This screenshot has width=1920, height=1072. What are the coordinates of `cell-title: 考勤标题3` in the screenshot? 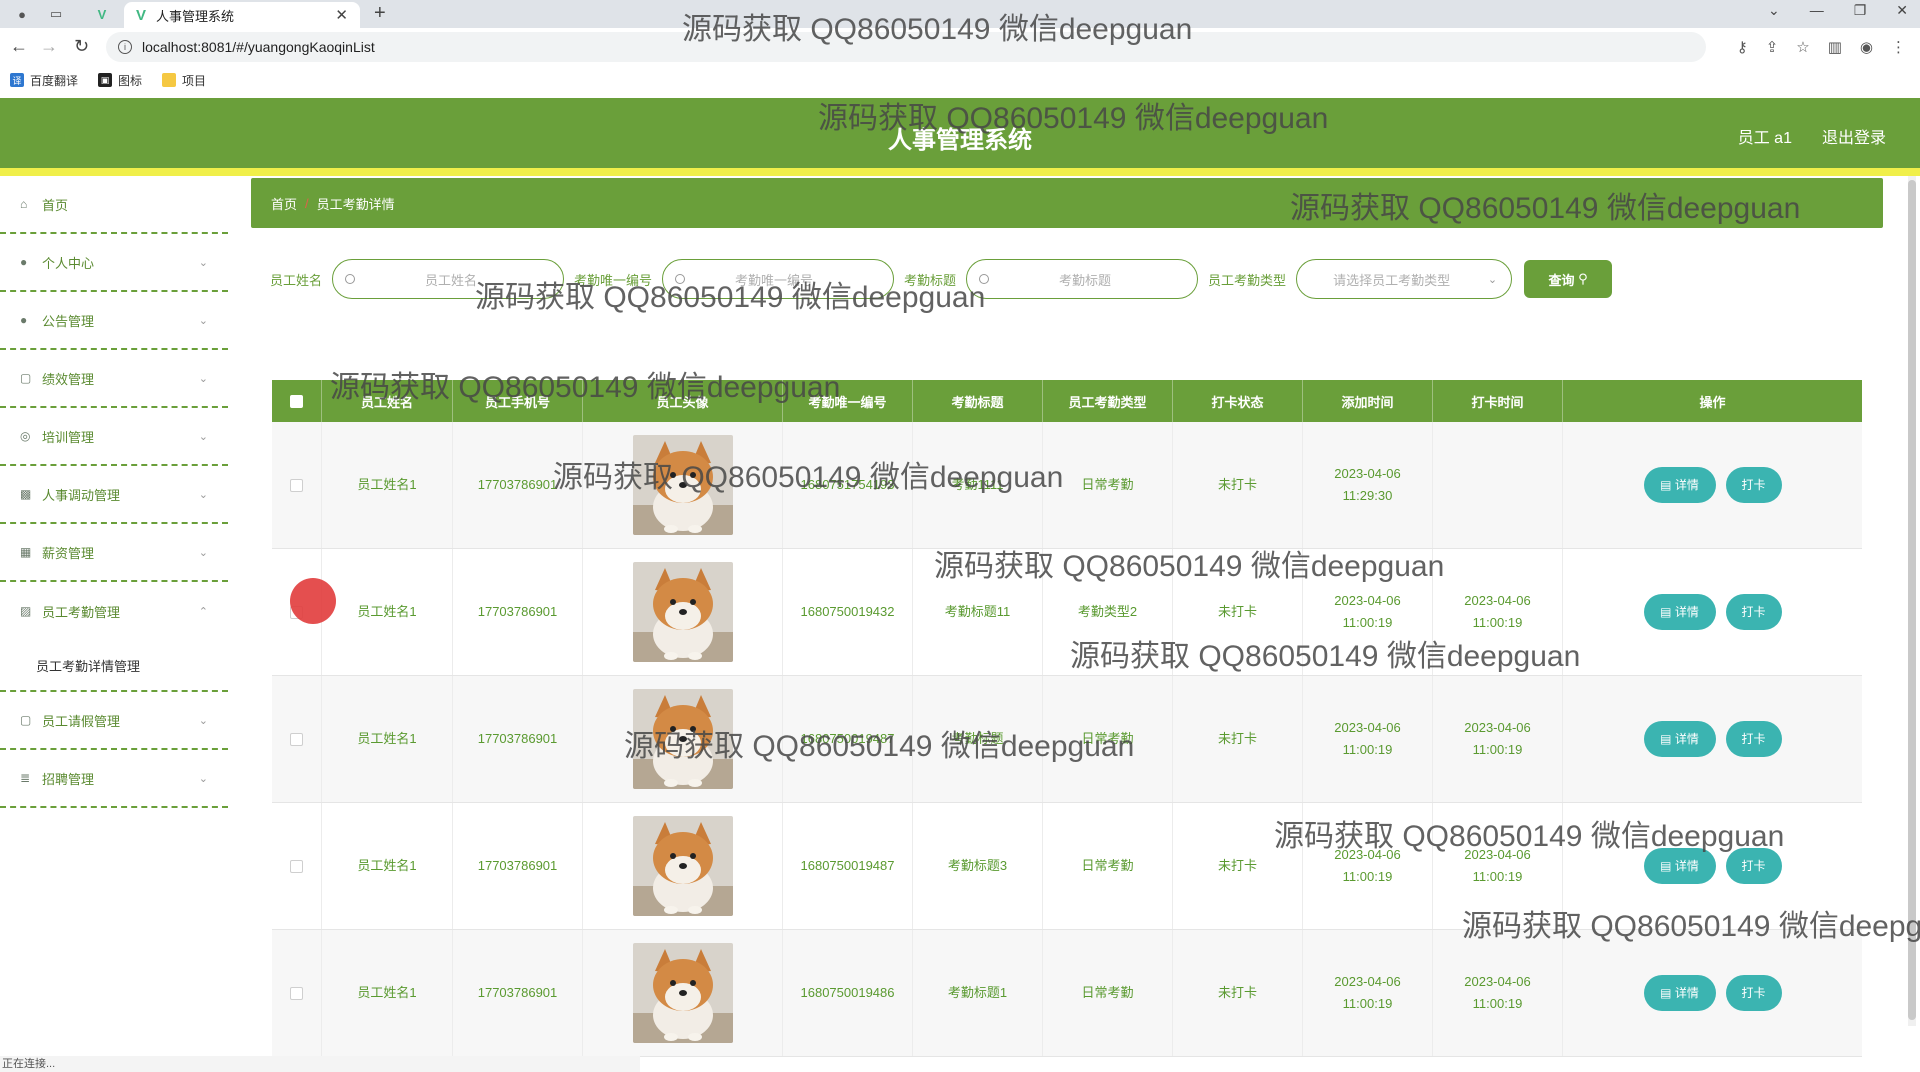 It's located at (978, 866).